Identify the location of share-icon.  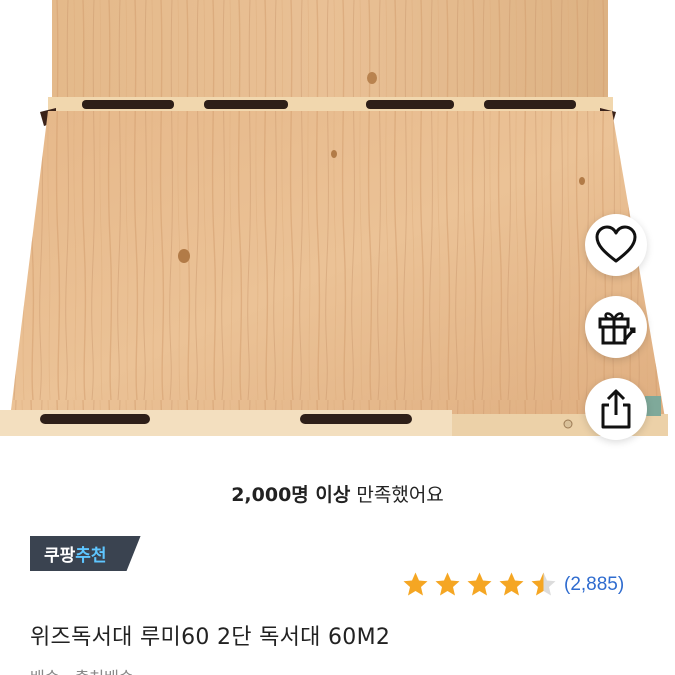
(616, 409).